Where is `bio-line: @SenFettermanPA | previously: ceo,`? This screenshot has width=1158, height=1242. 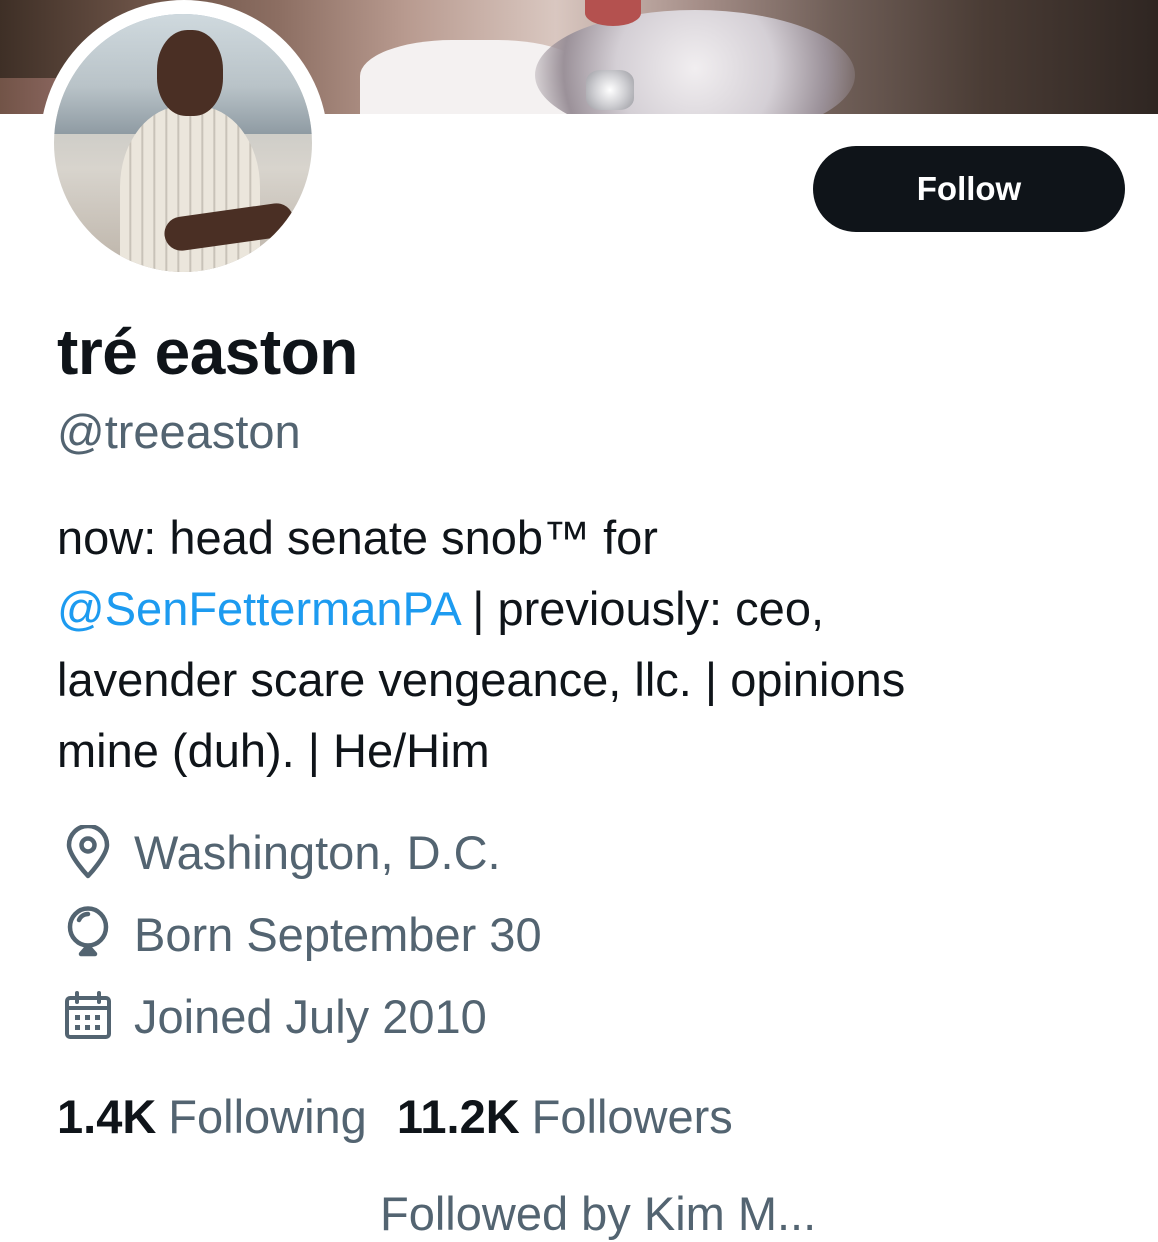
bio-line: @SenFettermanPA | previously: ceo, is located at coordinates (587, 608).